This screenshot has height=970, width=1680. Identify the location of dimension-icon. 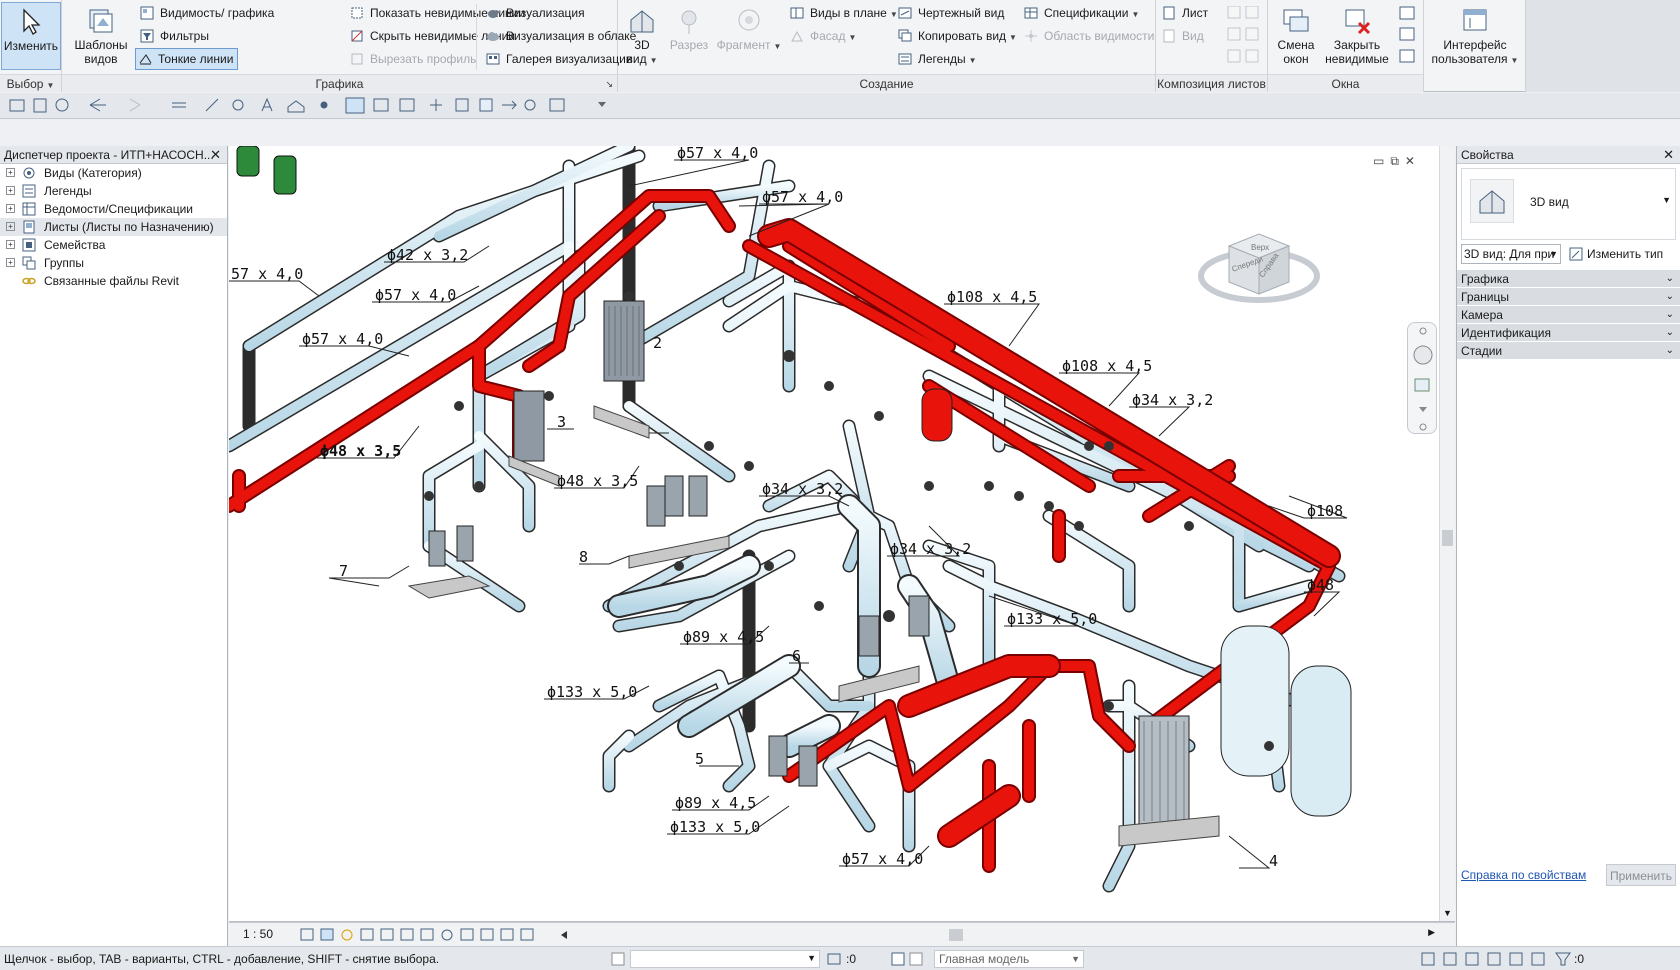
(212, 105).